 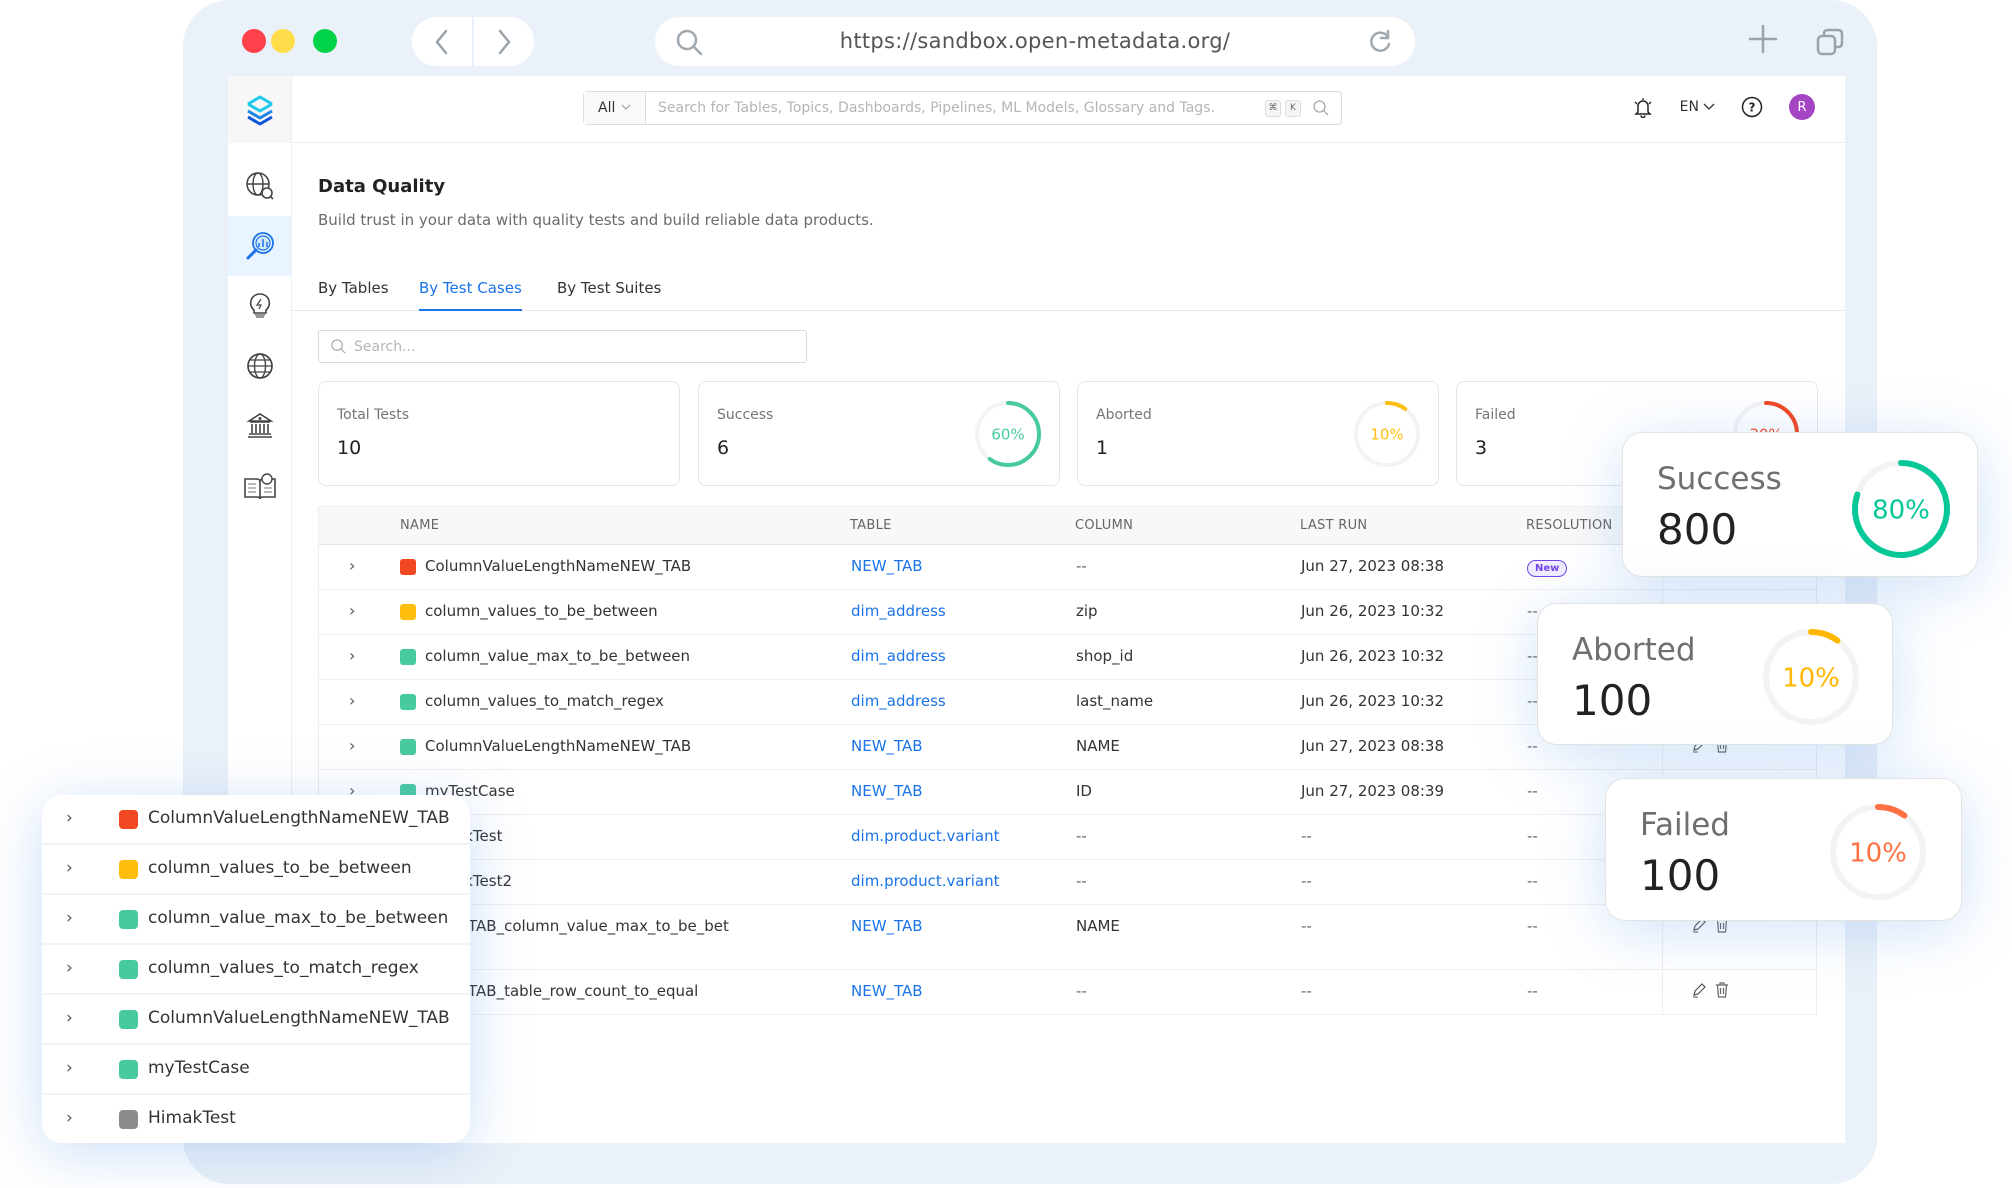 I want to click on list-item: › HimakTest, so click(x=256, y=1119).